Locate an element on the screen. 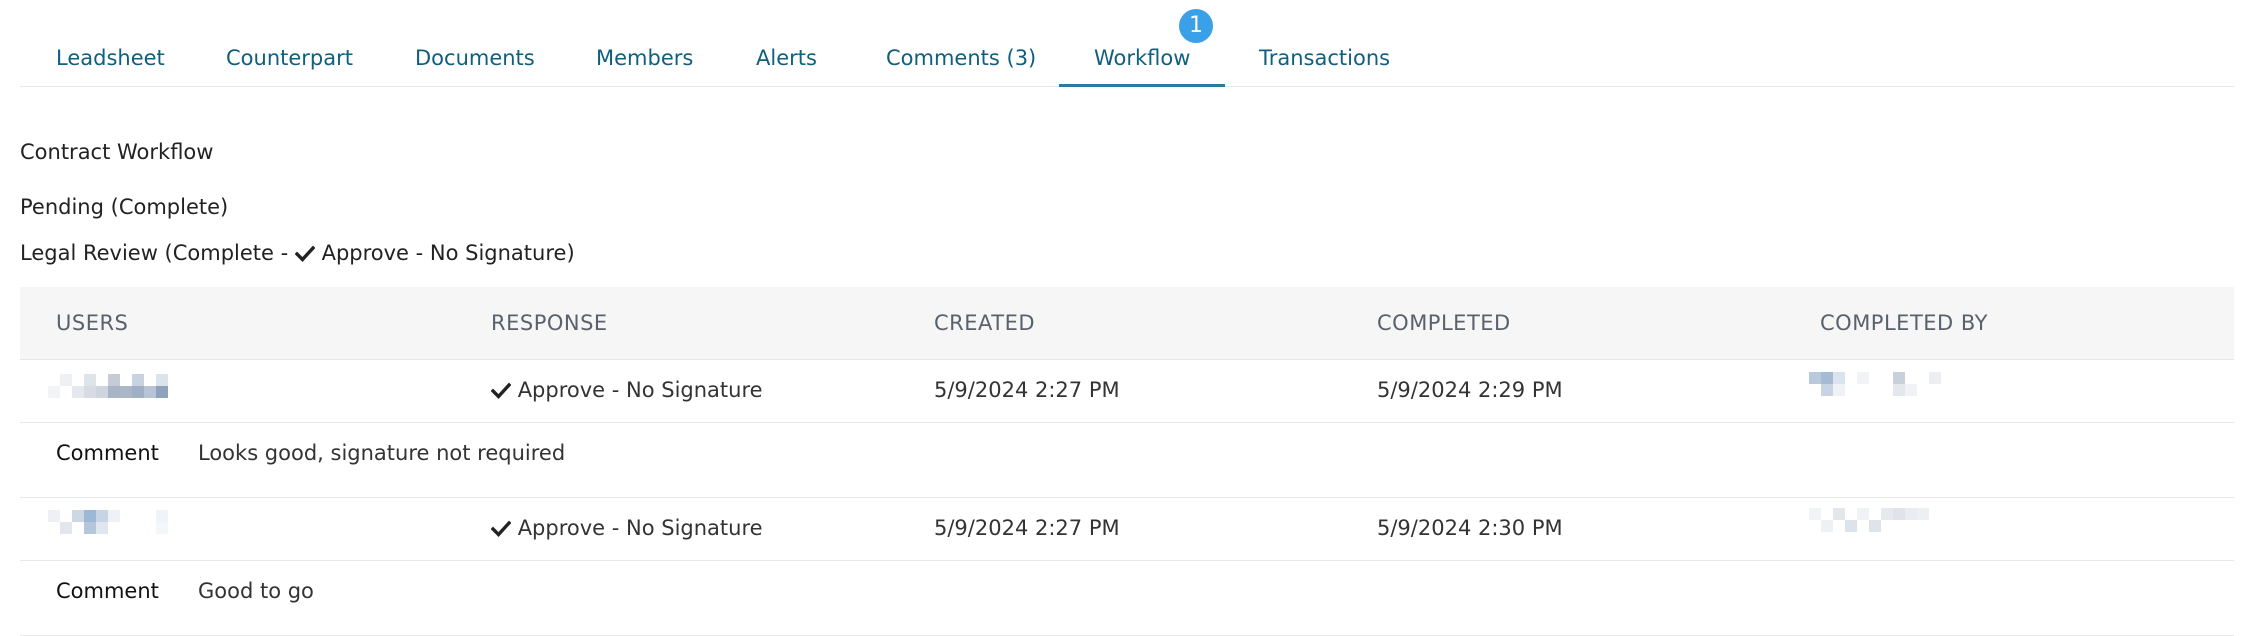  tab-leadsheet: Leadsheet is located at coordinates (110, 58).